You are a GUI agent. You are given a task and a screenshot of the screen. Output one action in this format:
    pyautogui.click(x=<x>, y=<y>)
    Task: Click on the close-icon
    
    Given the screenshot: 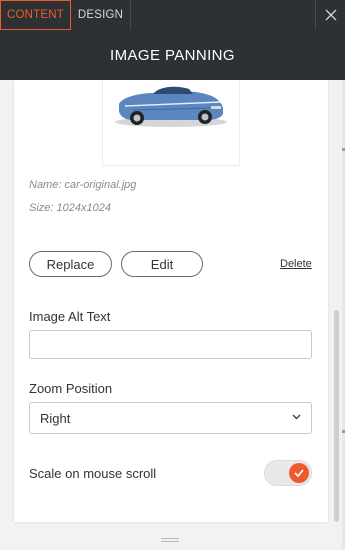 What is the action you would take?
    pyautogui.click(x=330, y=15)
    